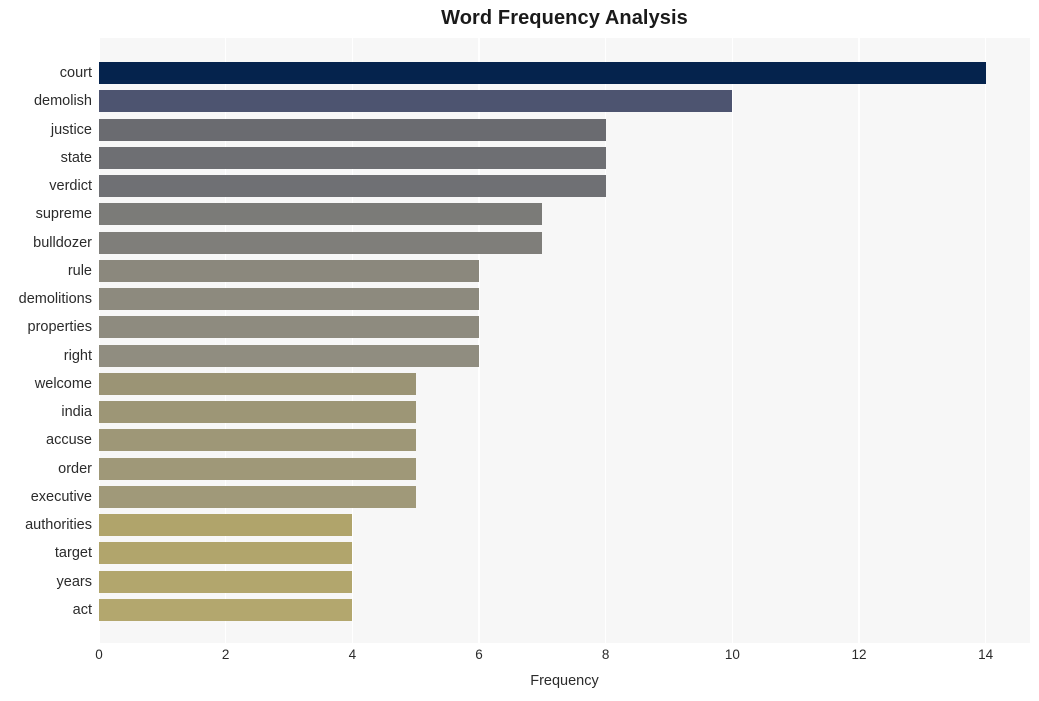  Describe the element at coordinates (564, 681) in the screenshot. I see `x-axis-label: Frequency` at that location.